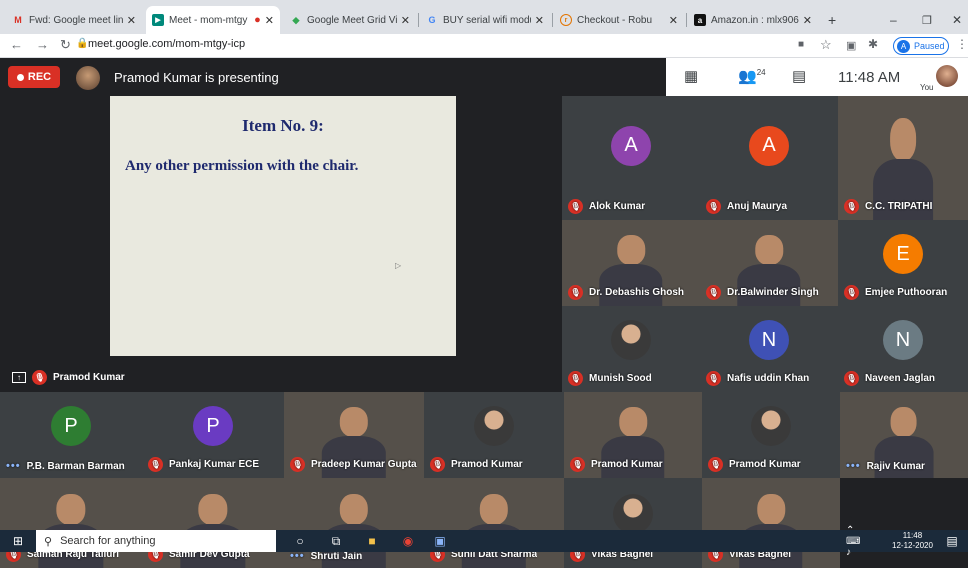 This screenshot has width=968, height=568. Describe the element at coordinates (566, 20) in the screenshot. I see `robu-icon: r` at that location.